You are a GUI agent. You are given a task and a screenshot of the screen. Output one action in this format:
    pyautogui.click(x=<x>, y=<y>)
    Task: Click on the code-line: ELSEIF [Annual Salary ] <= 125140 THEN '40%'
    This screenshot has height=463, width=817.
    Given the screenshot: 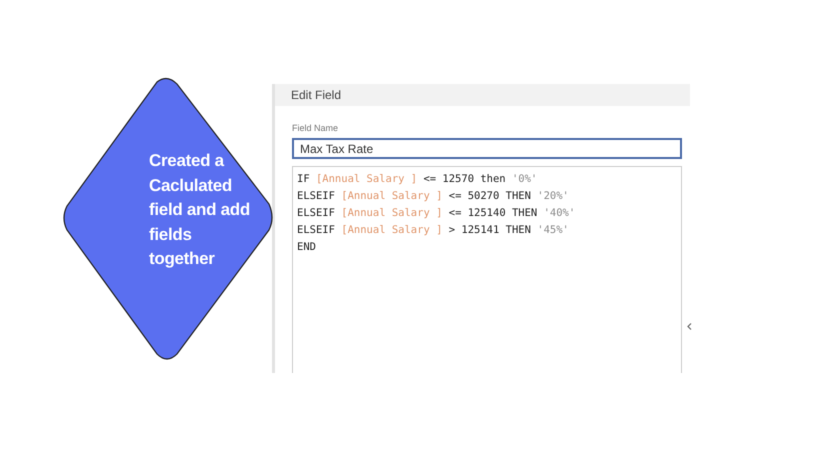 What is the action you would take?
    pyautogui.click(x=436, y=213)
    